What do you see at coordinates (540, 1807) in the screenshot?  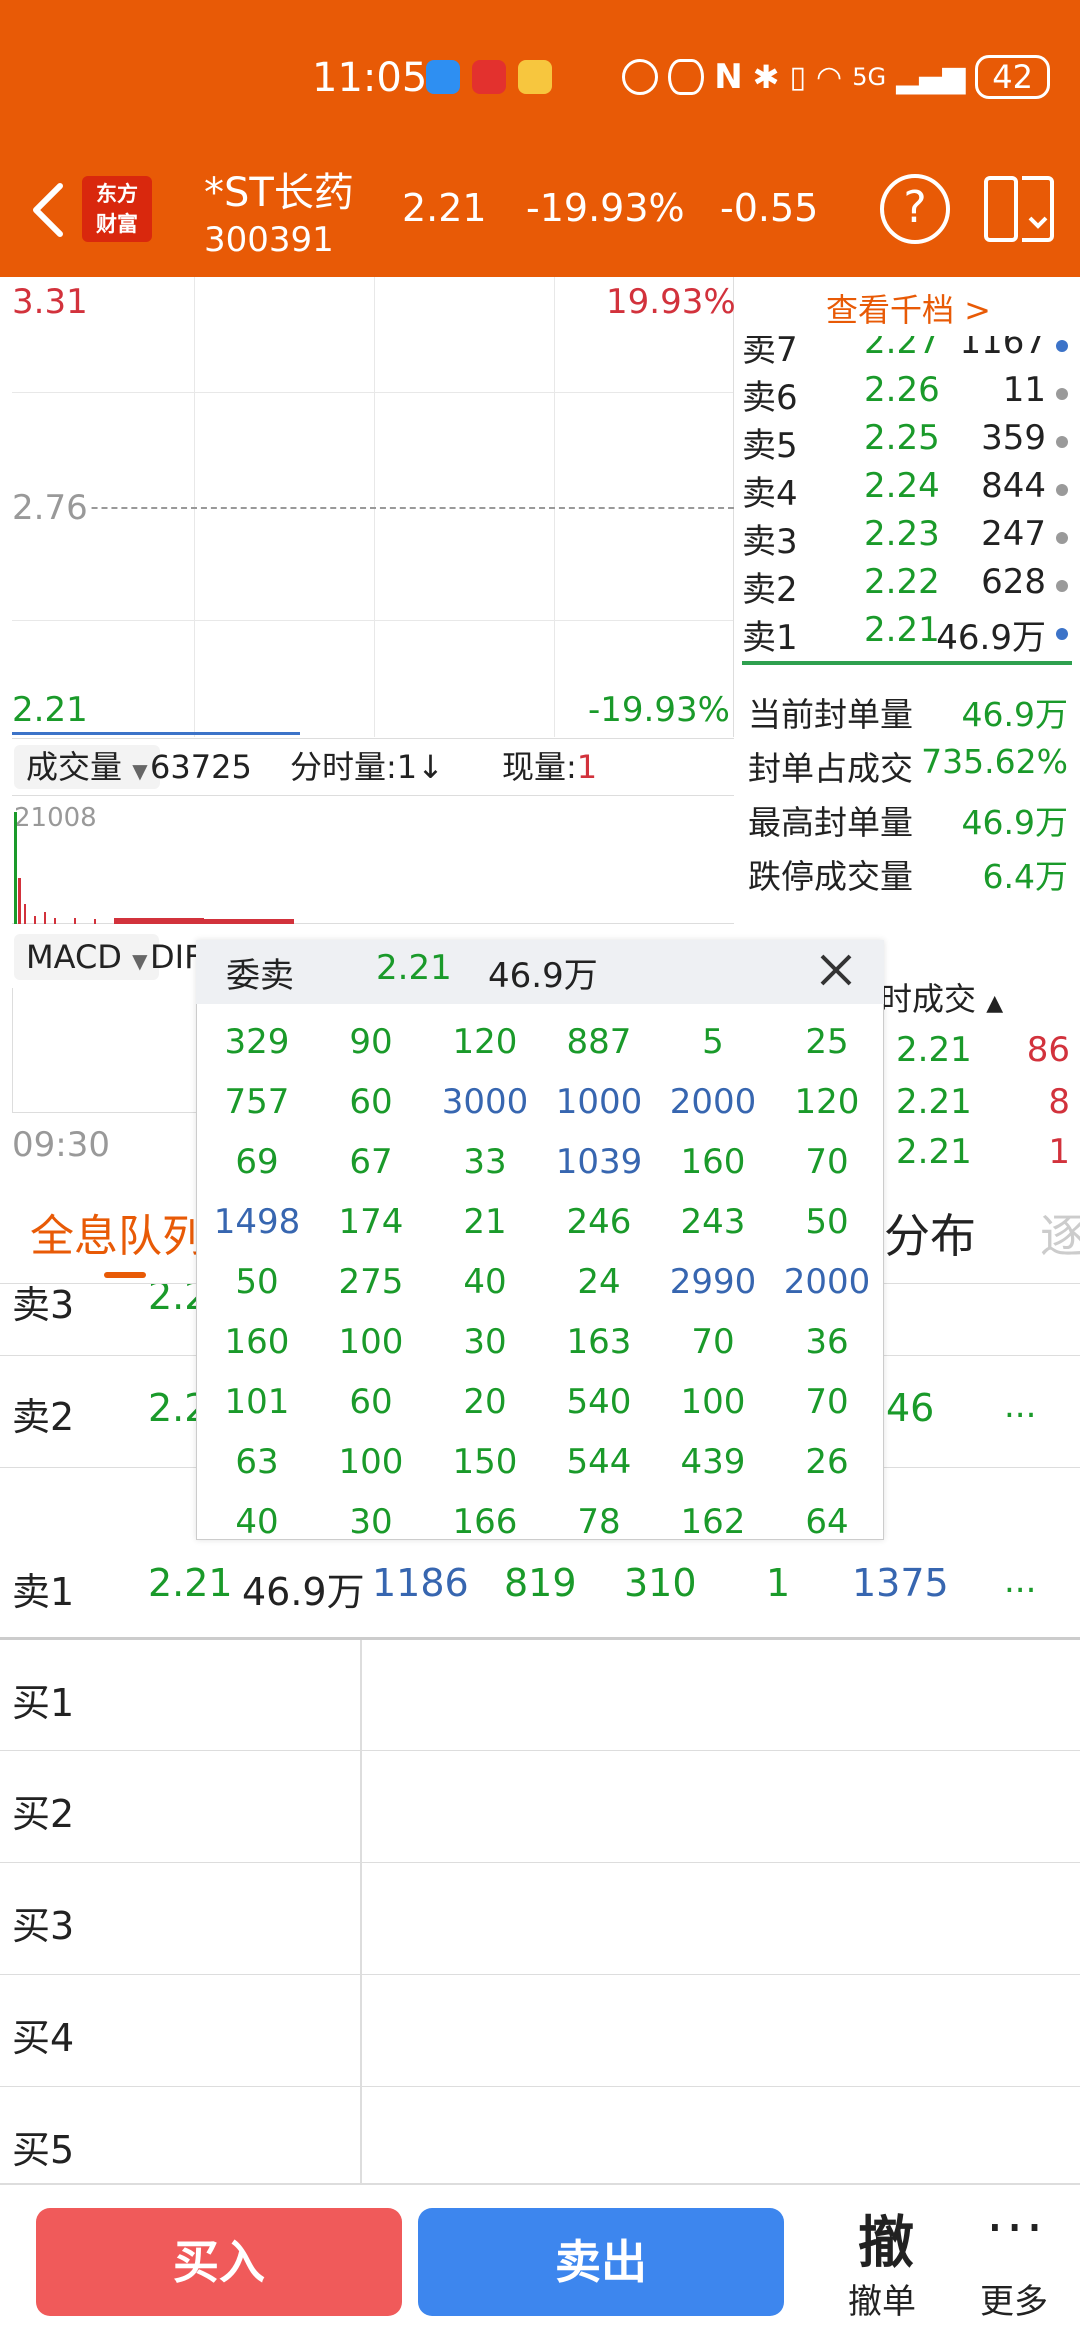 I see `queue-row: 买2` at bounding box center [540, 1807].